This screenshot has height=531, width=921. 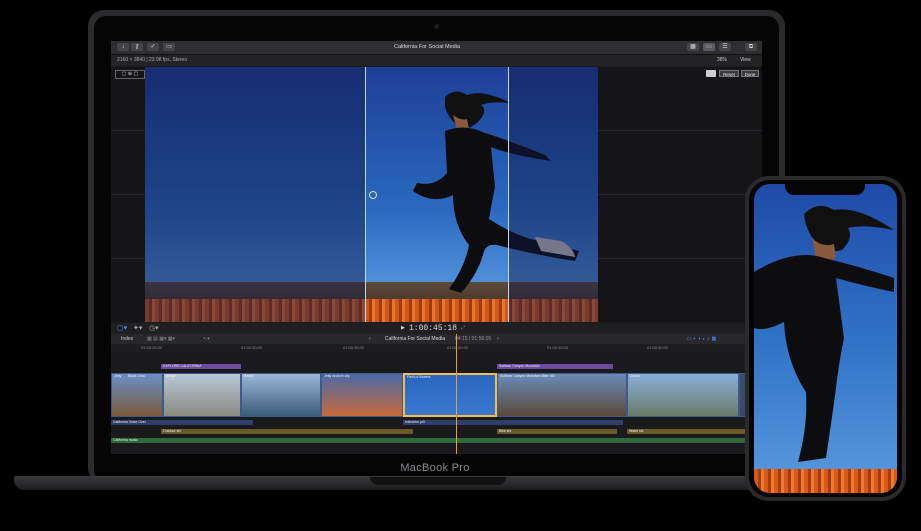 What do you see at coordinates (182, 422) in the screenshot?
I see `audio-lane: California Voice Over` at bounding box center [182, 422].